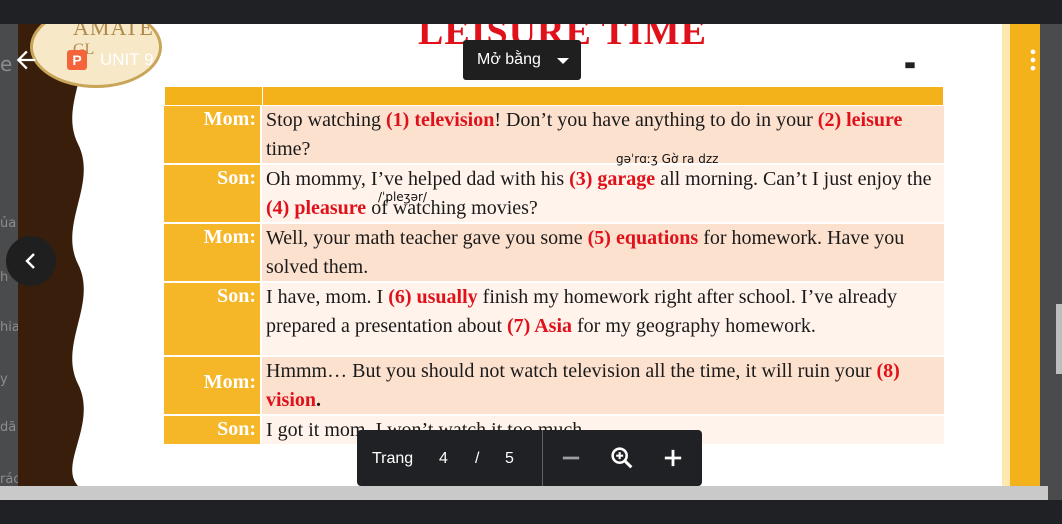  Describe the element at coordinates (509, 59) in the screenshot. I see `open-with-label: Mở bằng` at that location.